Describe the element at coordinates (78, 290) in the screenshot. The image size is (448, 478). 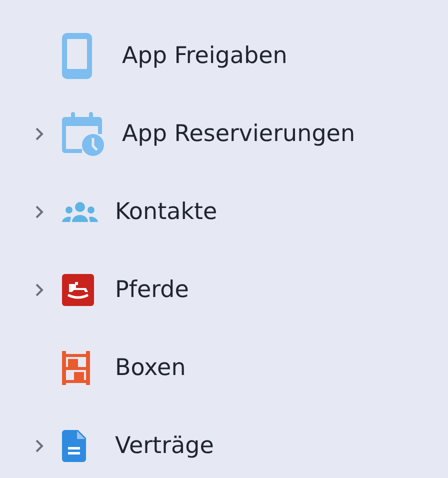
I see `rocking-horse-icon` at that location.